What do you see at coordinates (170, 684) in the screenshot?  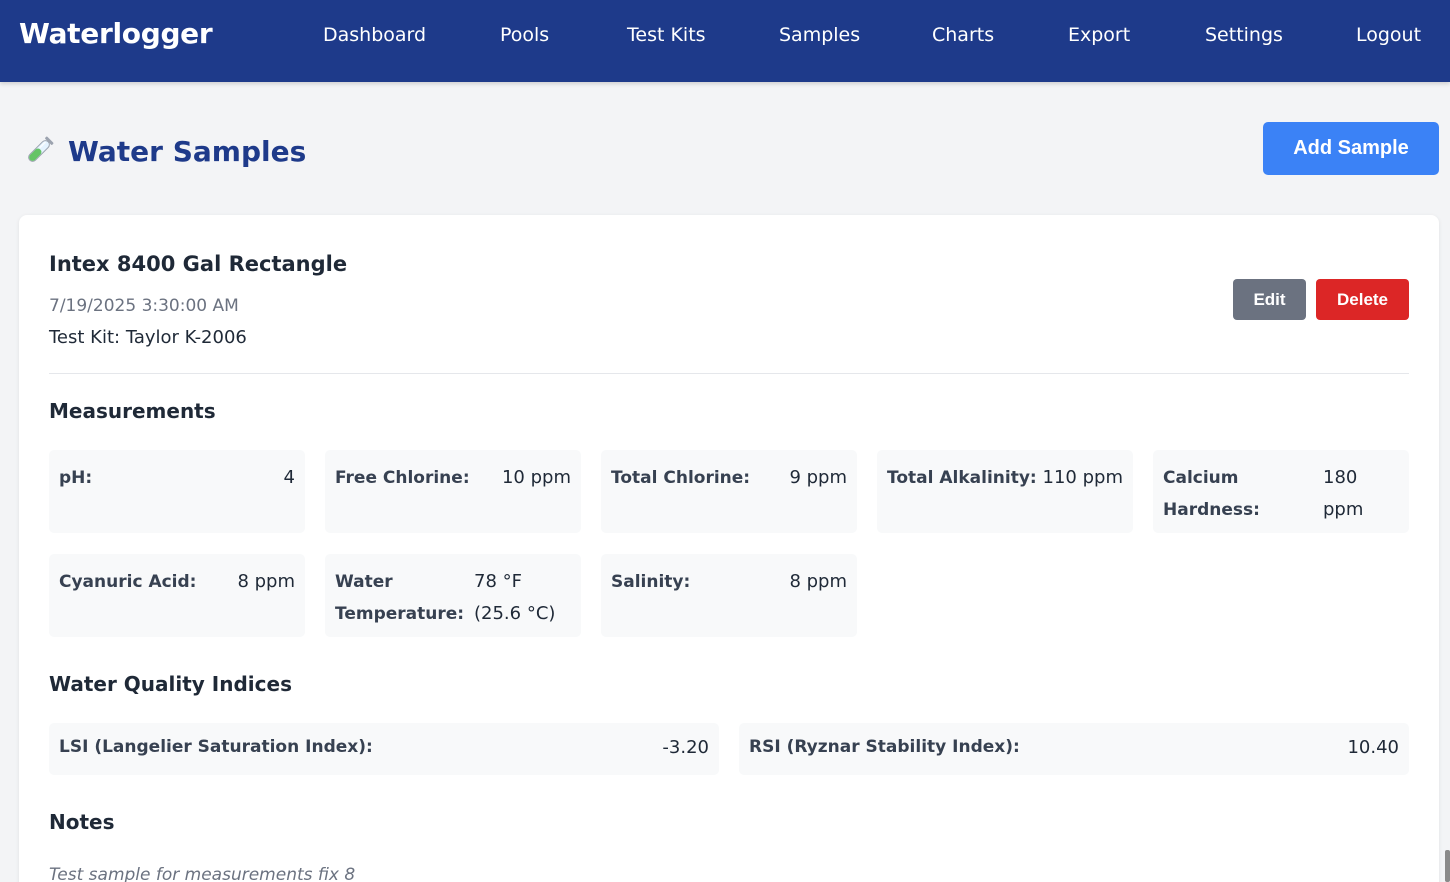 I see `indices-heading: Water Quality Indices` at bounding box center [170, 684].